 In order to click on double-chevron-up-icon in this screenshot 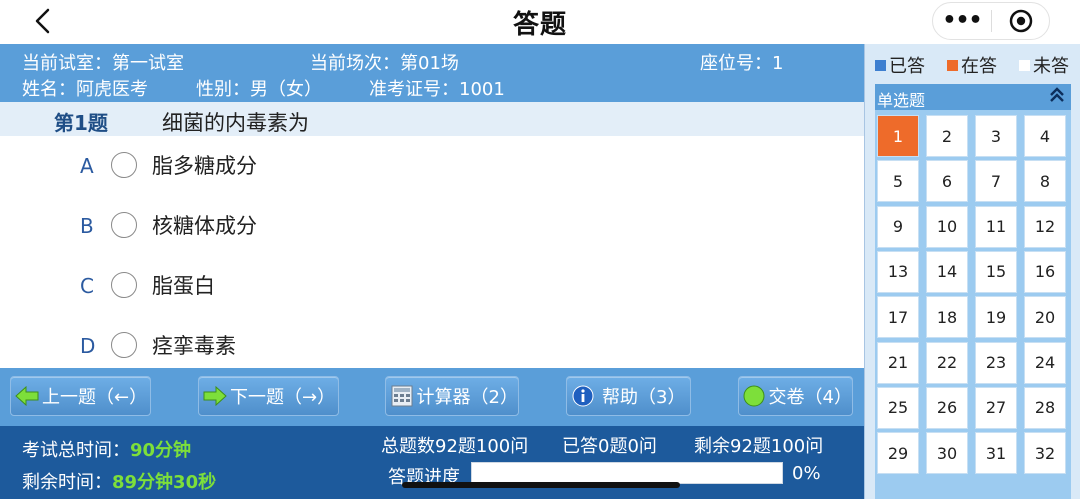, I will do `click(1057, 97)`.